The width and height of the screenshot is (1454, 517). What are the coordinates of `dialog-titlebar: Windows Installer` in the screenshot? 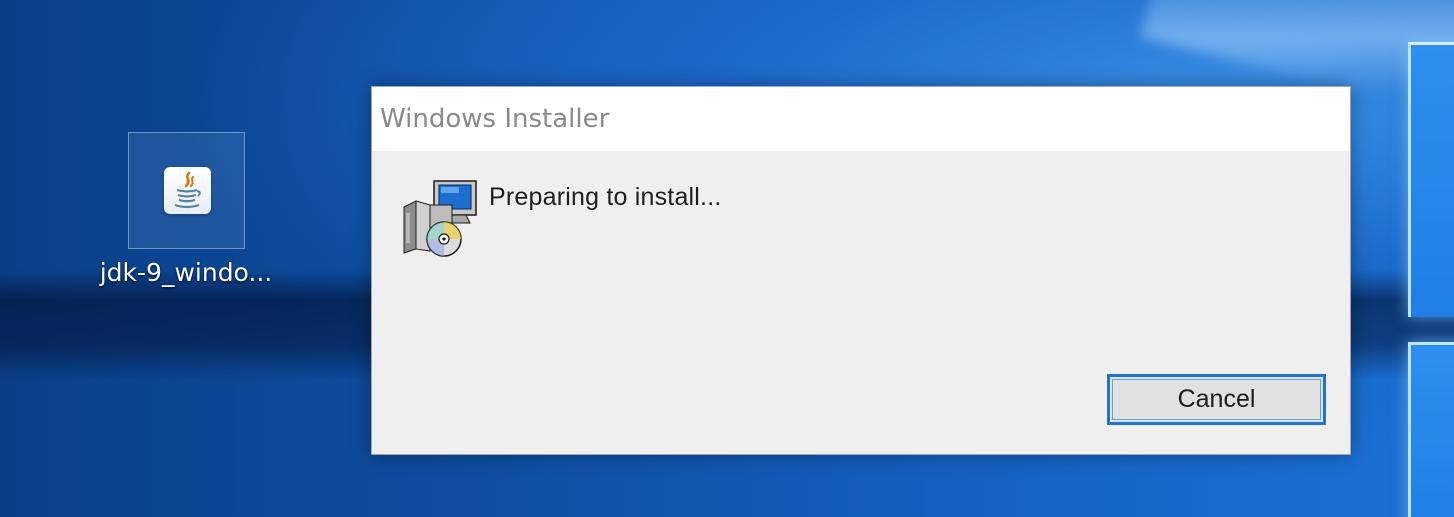 It's located at (861, 119).